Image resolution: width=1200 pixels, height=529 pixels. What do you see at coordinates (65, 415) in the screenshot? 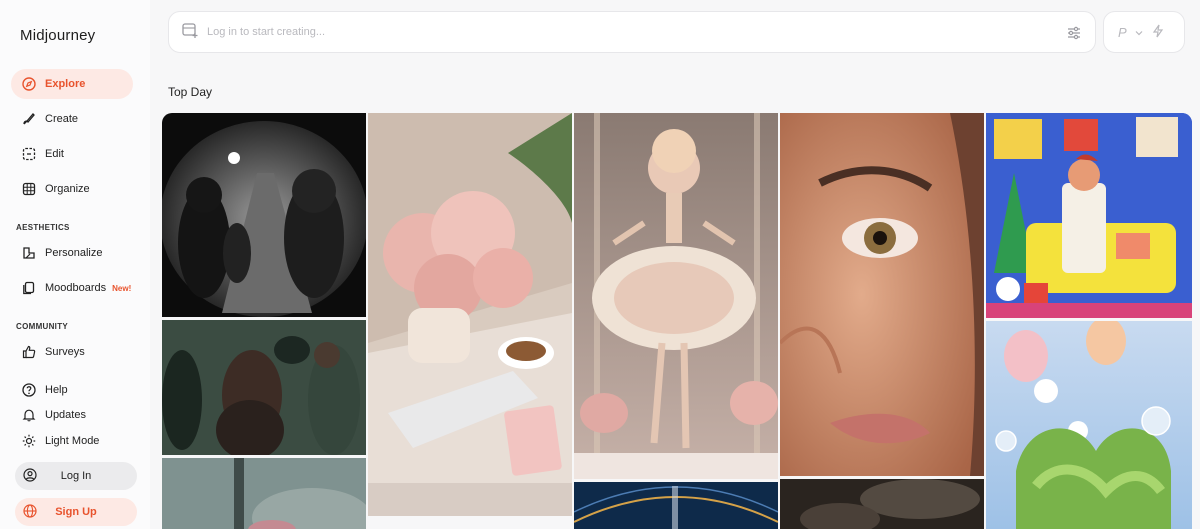
I see `nav-updates-label: Updates` at bounding box center [65, 415].